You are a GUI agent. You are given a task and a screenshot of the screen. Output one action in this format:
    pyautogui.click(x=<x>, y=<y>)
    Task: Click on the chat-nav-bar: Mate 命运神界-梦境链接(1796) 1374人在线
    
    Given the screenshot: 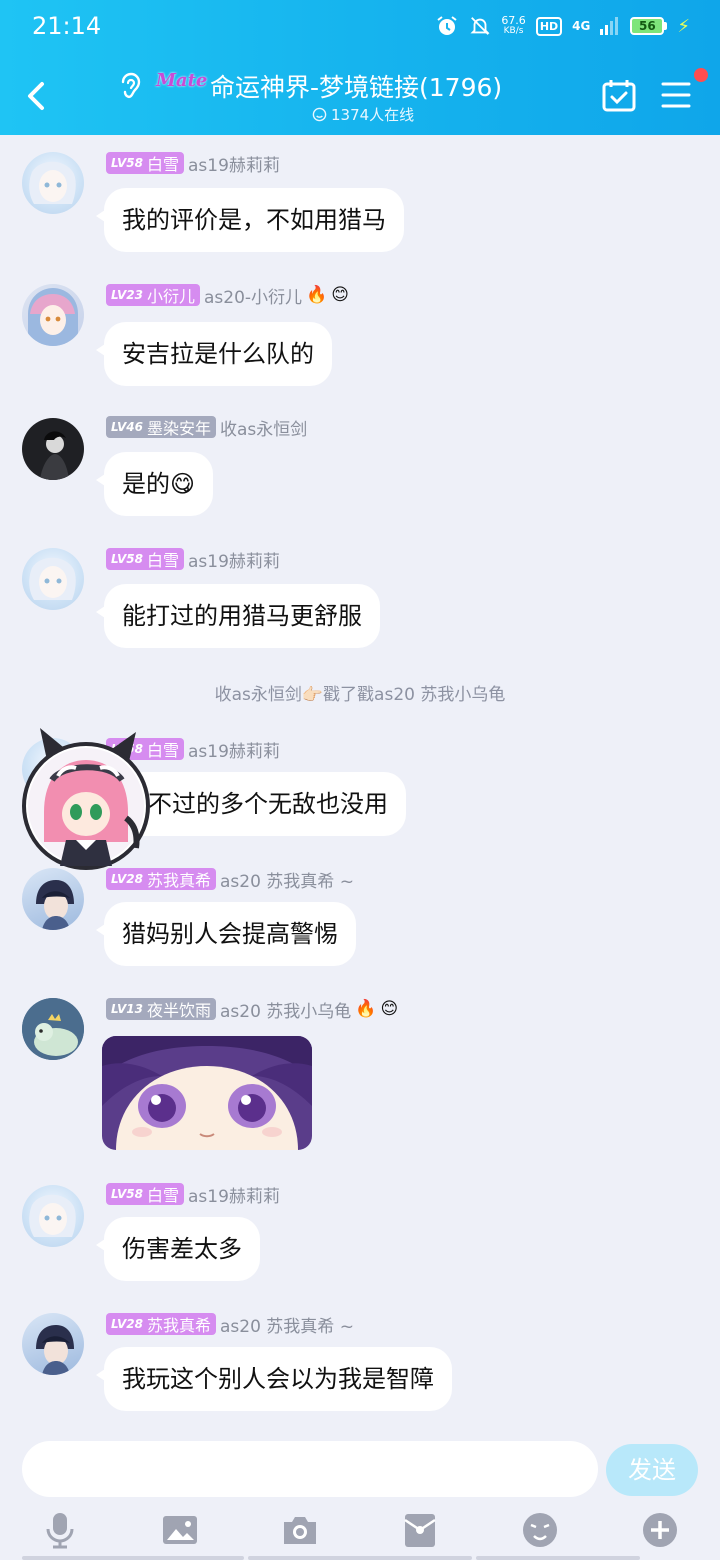 What is the action you would take?
    pyautogui.click(x=360, y=95)
    